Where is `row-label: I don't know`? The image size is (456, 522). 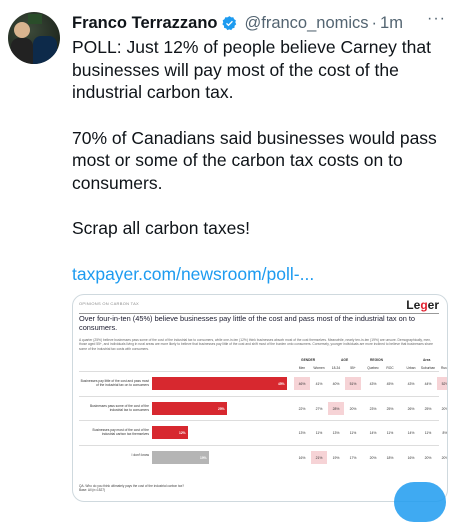 row-label: I don't know is located at coordinates (140, 455).